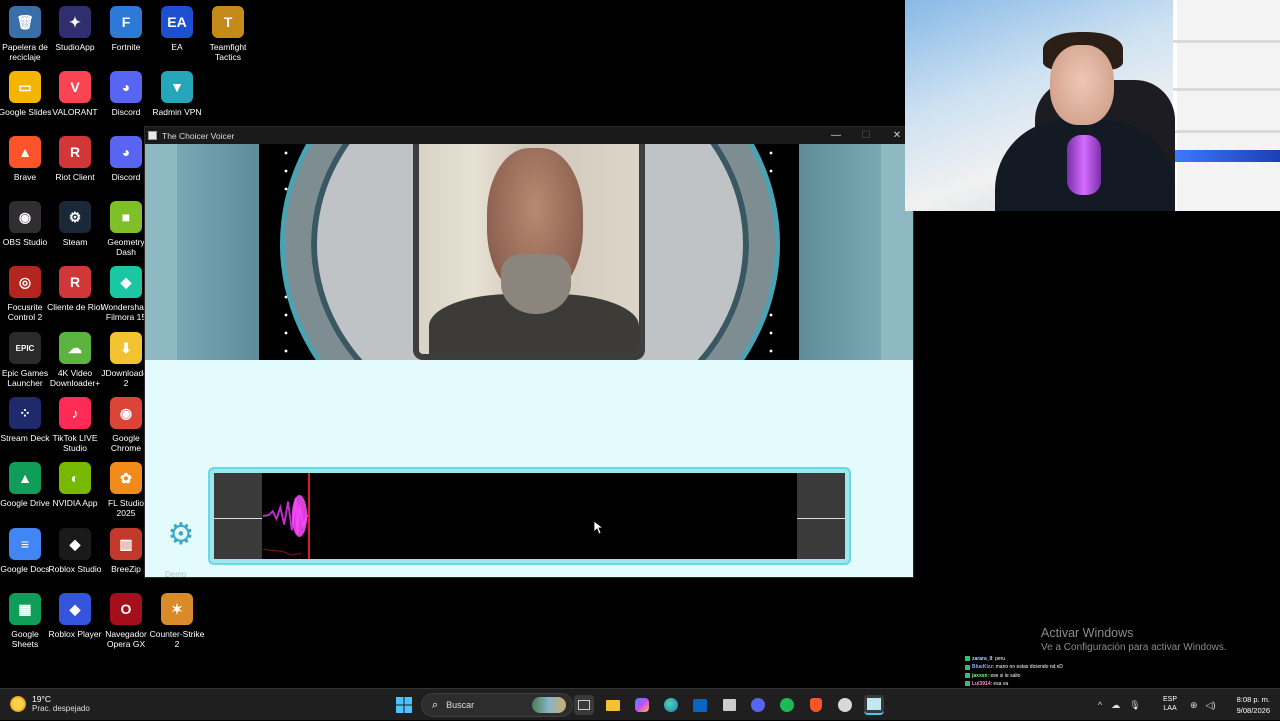 The image size is (1280, 721). I want to click on desktop-icon: ▲ Brave, so click(25, 159).